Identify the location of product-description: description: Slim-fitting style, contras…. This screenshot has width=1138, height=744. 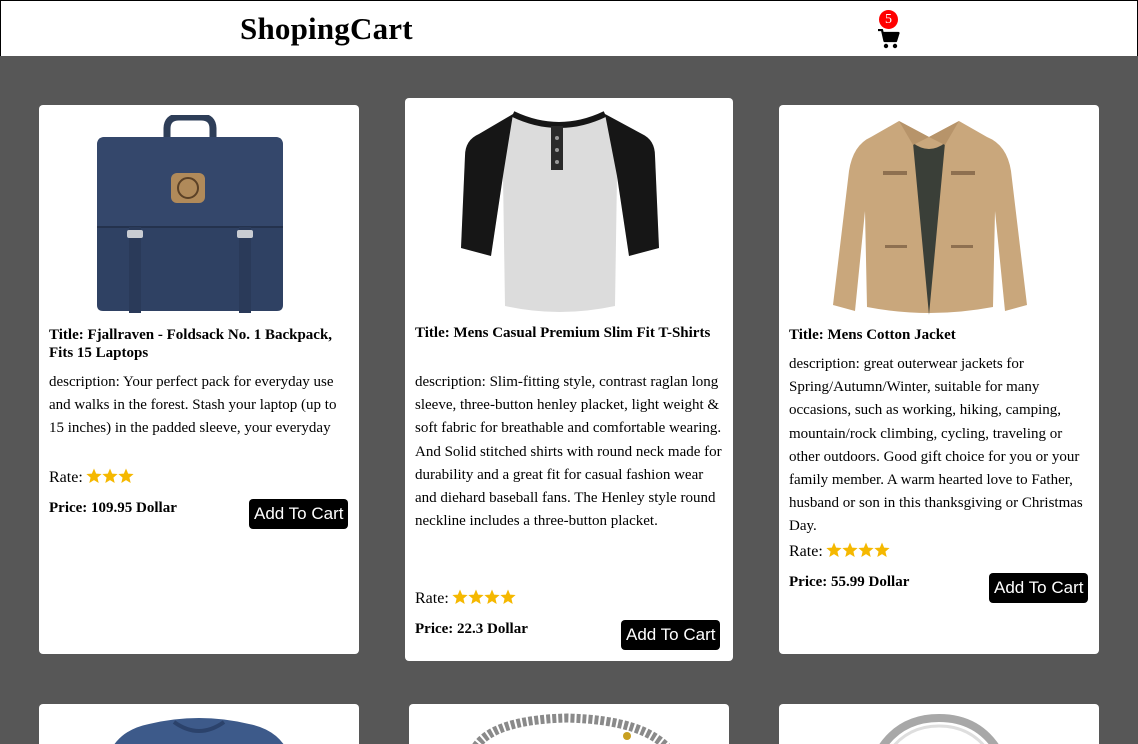
(568, 452).